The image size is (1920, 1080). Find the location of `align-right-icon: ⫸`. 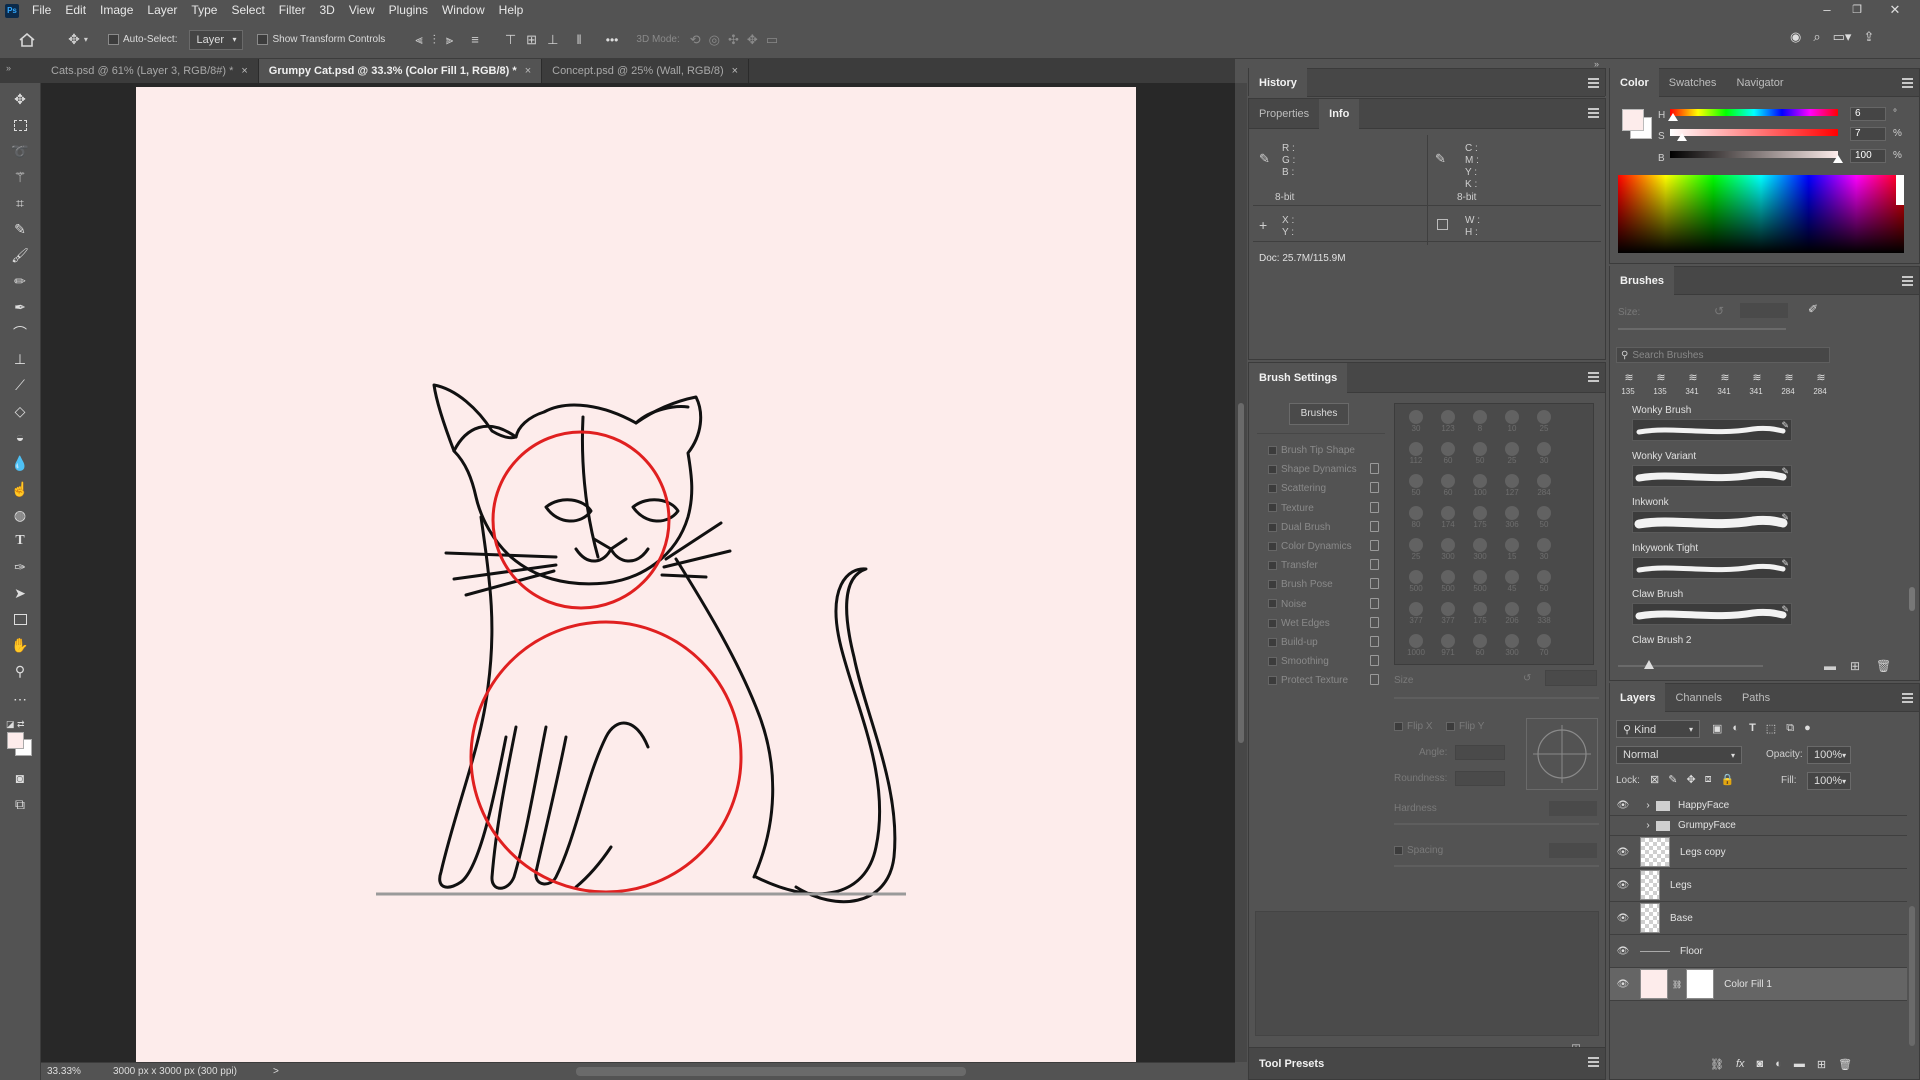

align-right-icon: ⫸ is located at coordinates (449, 40).